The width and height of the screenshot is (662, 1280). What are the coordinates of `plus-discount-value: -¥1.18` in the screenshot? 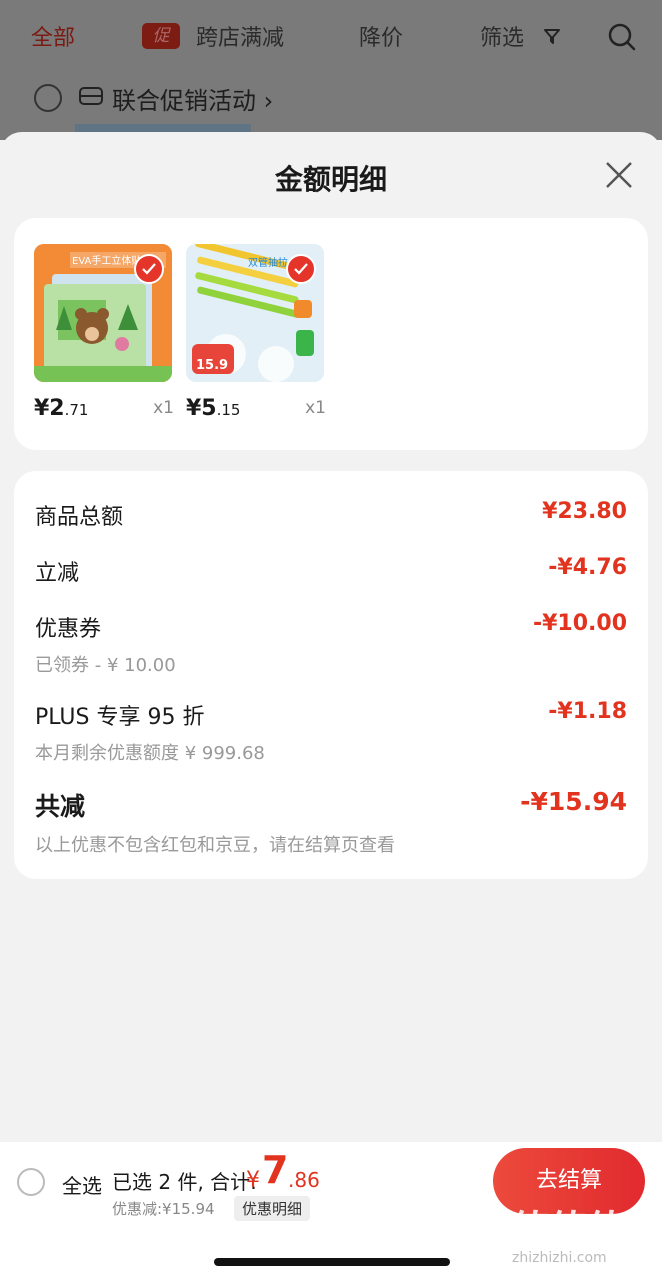 It's located at (587, 711).